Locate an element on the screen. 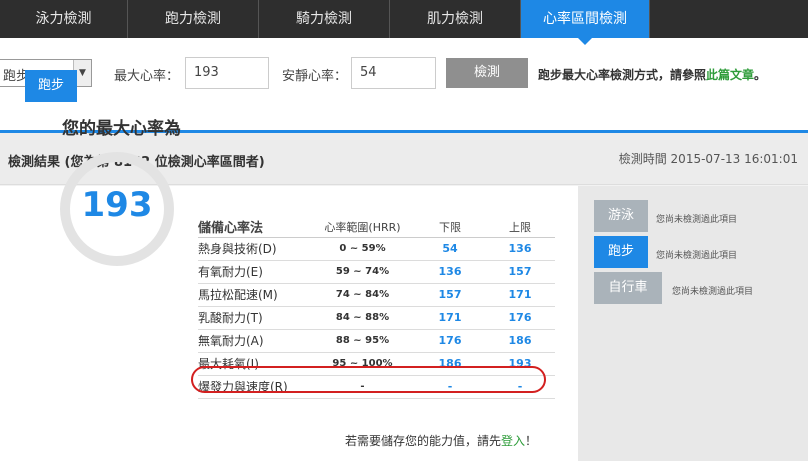 The image size is (808, 461). zone-name: 有氧耐力(E) is located at coordinates (254, 272).